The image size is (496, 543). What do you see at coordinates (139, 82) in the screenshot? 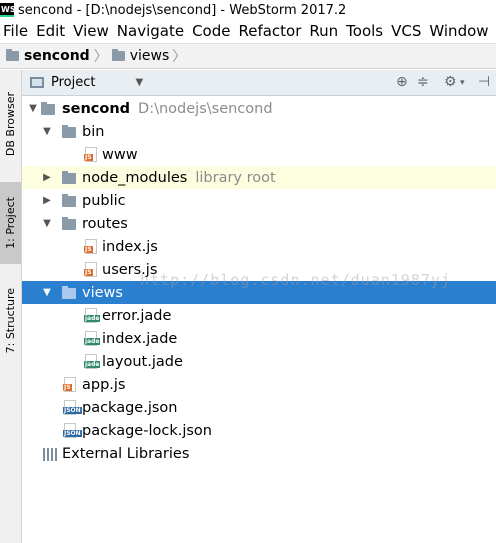
I see `chevron-down-icon: ▼` at bounding box center [139, 82].